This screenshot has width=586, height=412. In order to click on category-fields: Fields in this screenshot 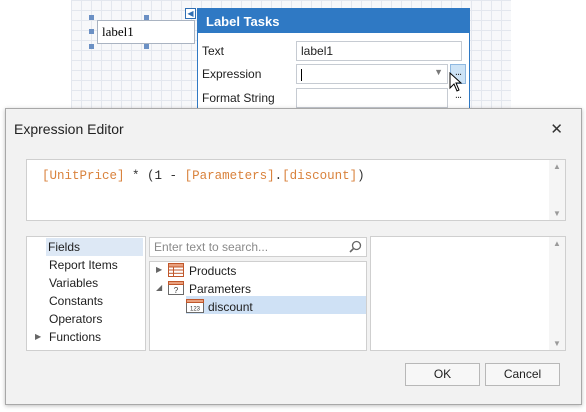, I will do `click(94, 247)`.